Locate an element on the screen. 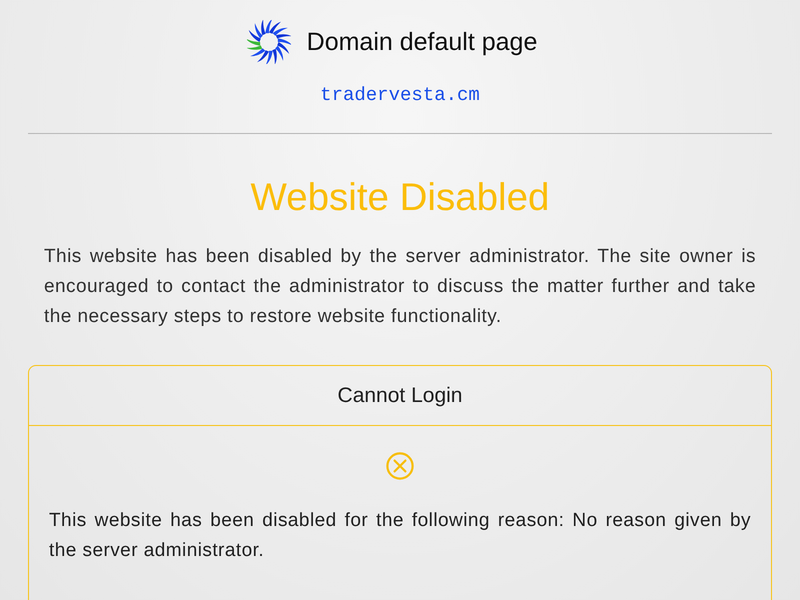 This screenshot has width=800, height=600. circle-x-icon is located at coordinates (400, 466).